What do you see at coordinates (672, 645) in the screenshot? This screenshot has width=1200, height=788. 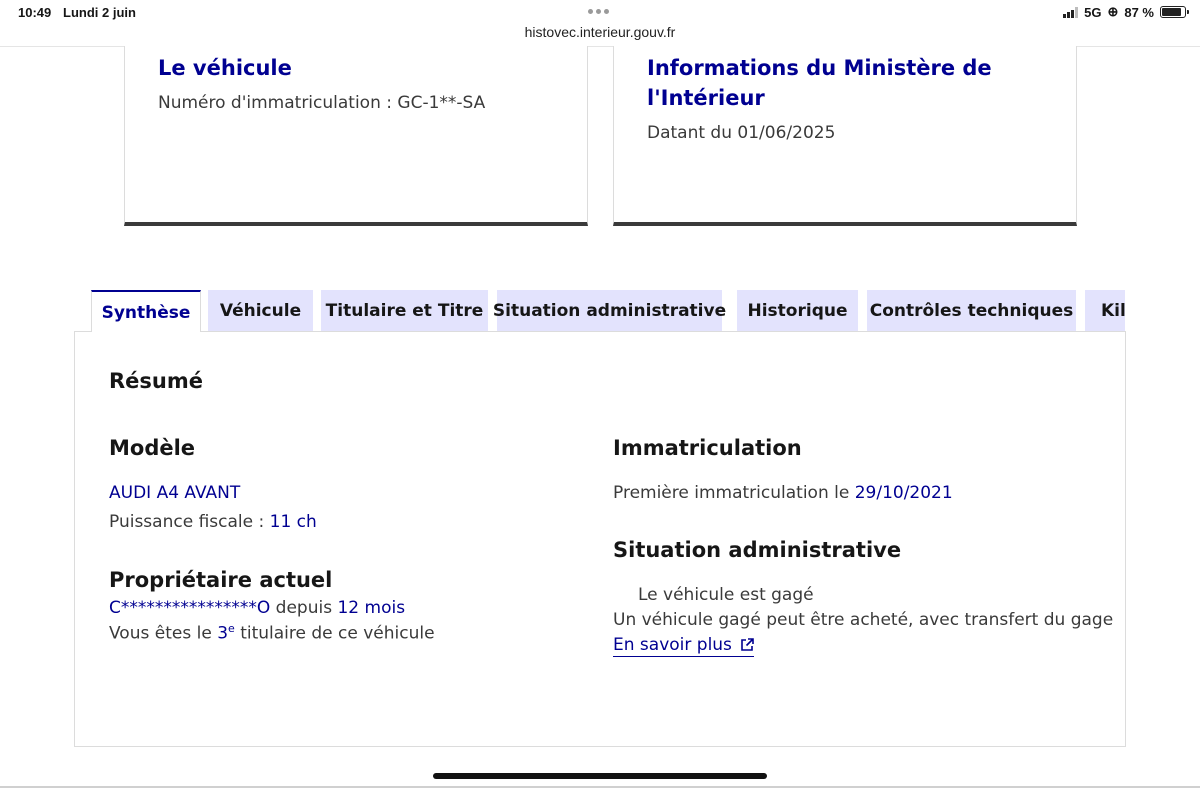 I see `learn-more-label: En savoir plus` at bounding box center [672, 645].